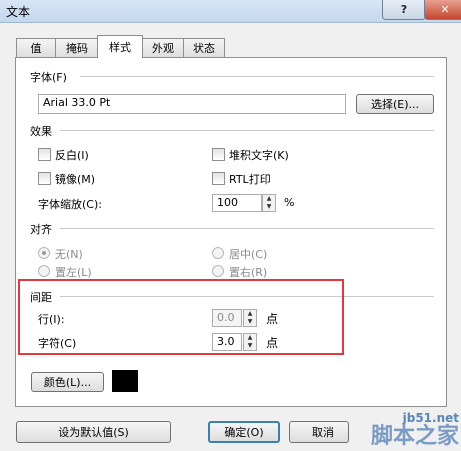 Image resolution: width=461 pixels, height=451 pixels. Describe the element at coordinates (44, 271) in the screenshot. I see `align-left-radio` at that location.